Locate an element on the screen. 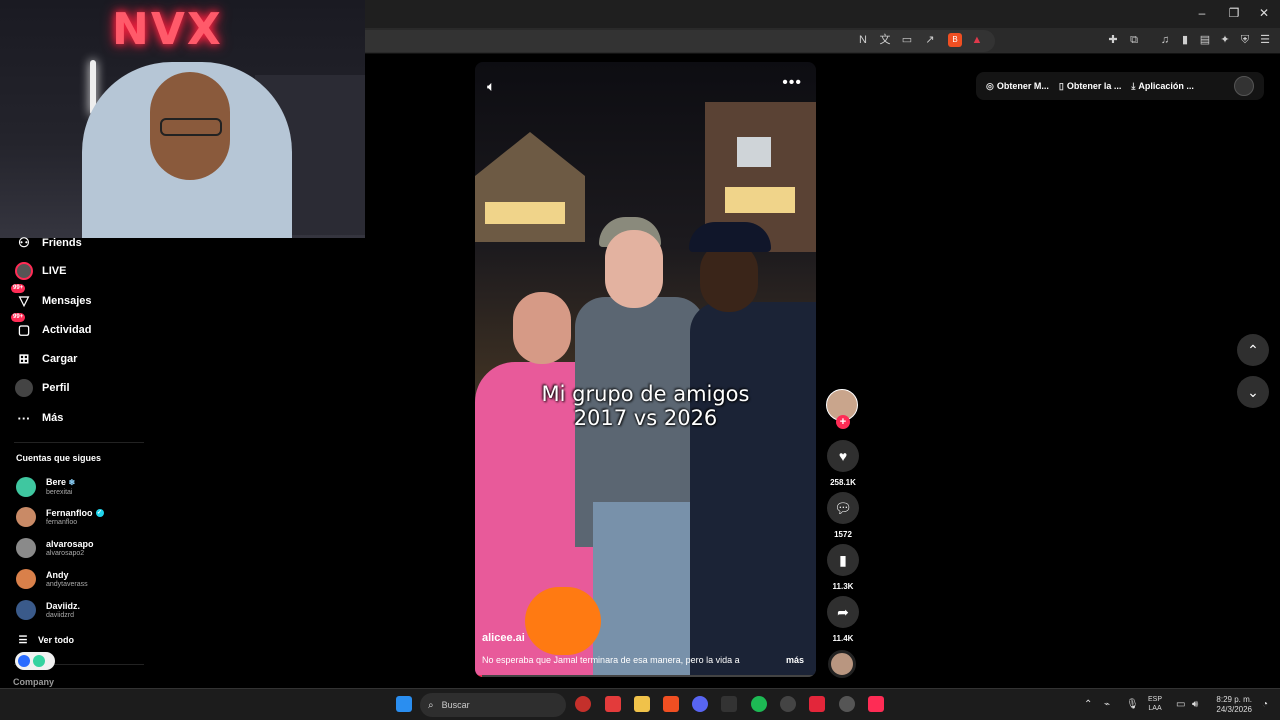 The height and width of the screenshot is (720, 1280). user-avatar is located at coordinates (1244, 86).